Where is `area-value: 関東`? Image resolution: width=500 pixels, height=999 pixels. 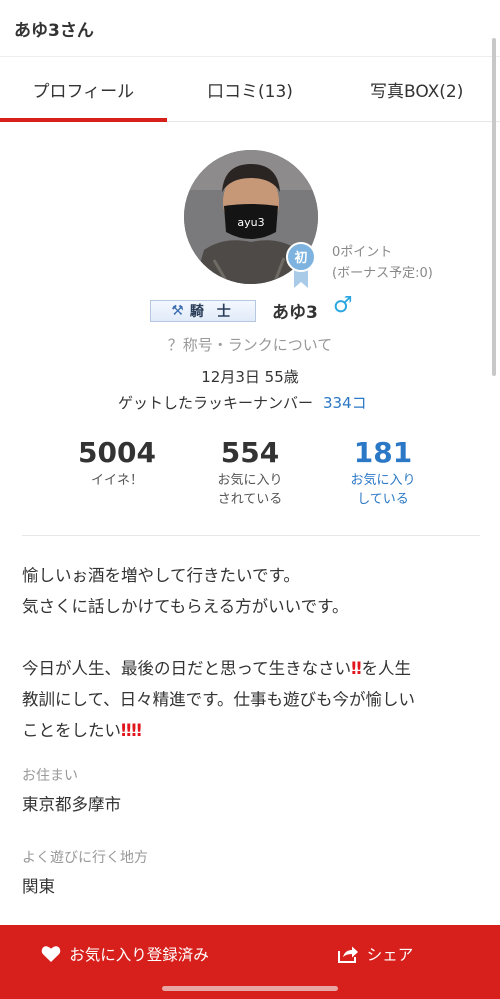
area-value: 関東 is located at coordinates (38, 886).